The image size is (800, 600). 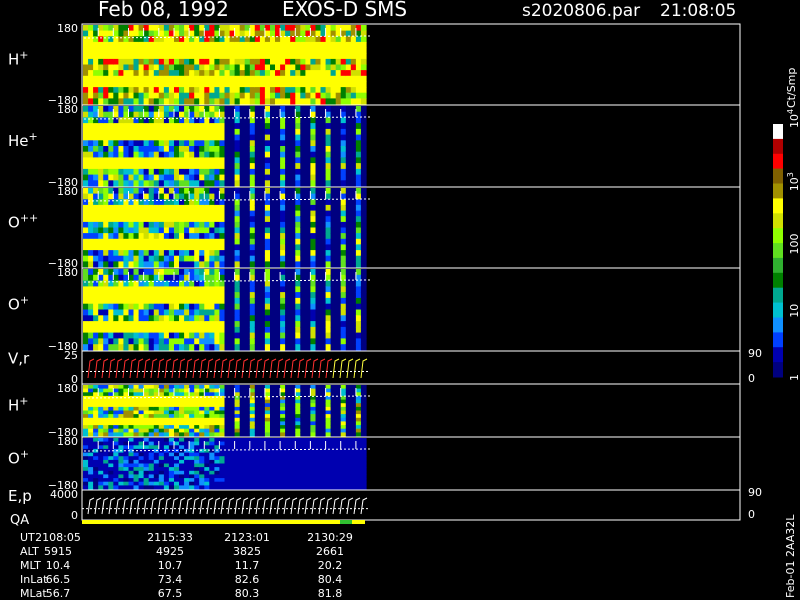 I want to click on right-axis-top: 90, so click(x=755, y=353).